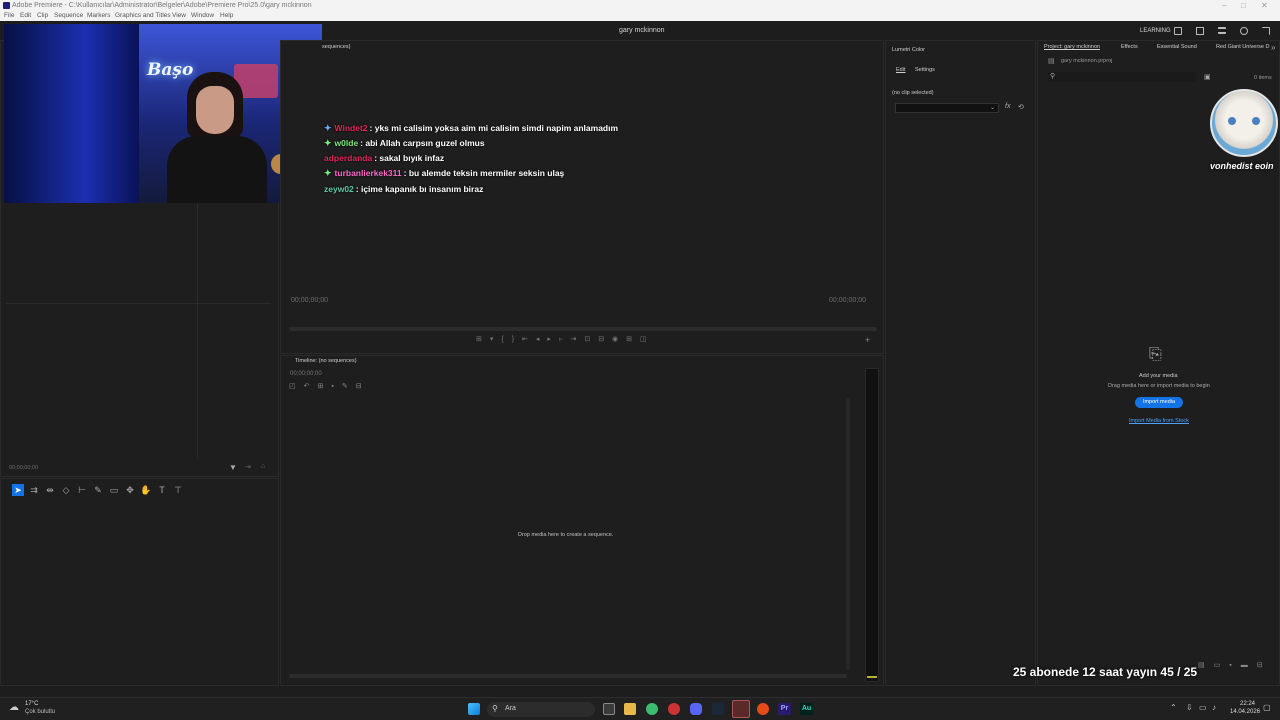 The width and height of the screenshot is (1280, 720). What do you see at coordinates (384, 158) in the screenshot?
I see `chat-message: adperdanda: sakal bıyık infaz` at bounding box center [384, 158].